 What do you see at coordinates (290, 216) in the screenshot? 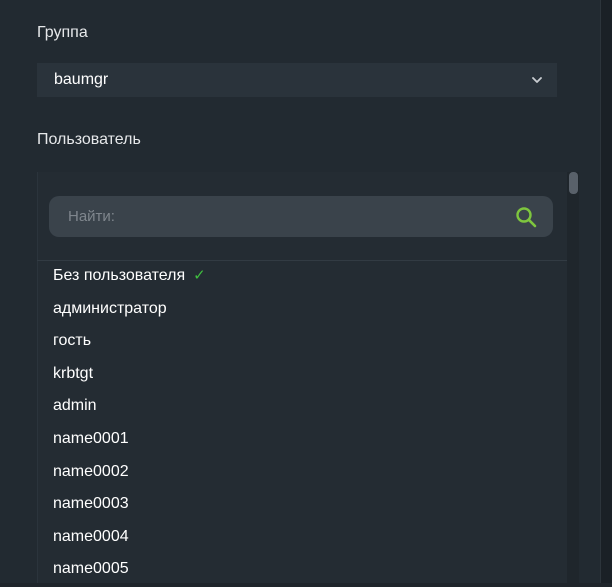
I see `user-search-input` at bounding box center [290, 216].